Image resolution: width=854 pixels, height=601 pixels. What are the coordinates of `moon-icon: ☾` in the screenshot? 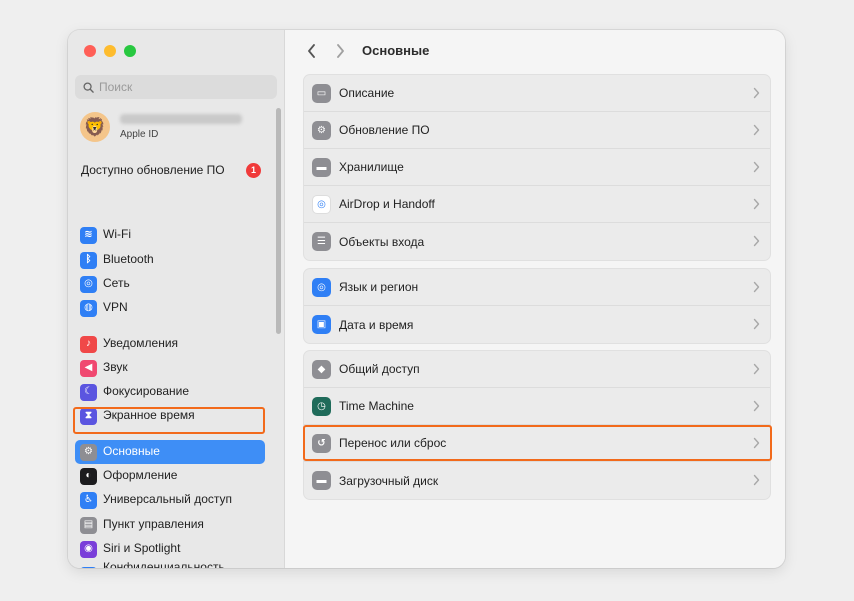 It's located at (88, 392).